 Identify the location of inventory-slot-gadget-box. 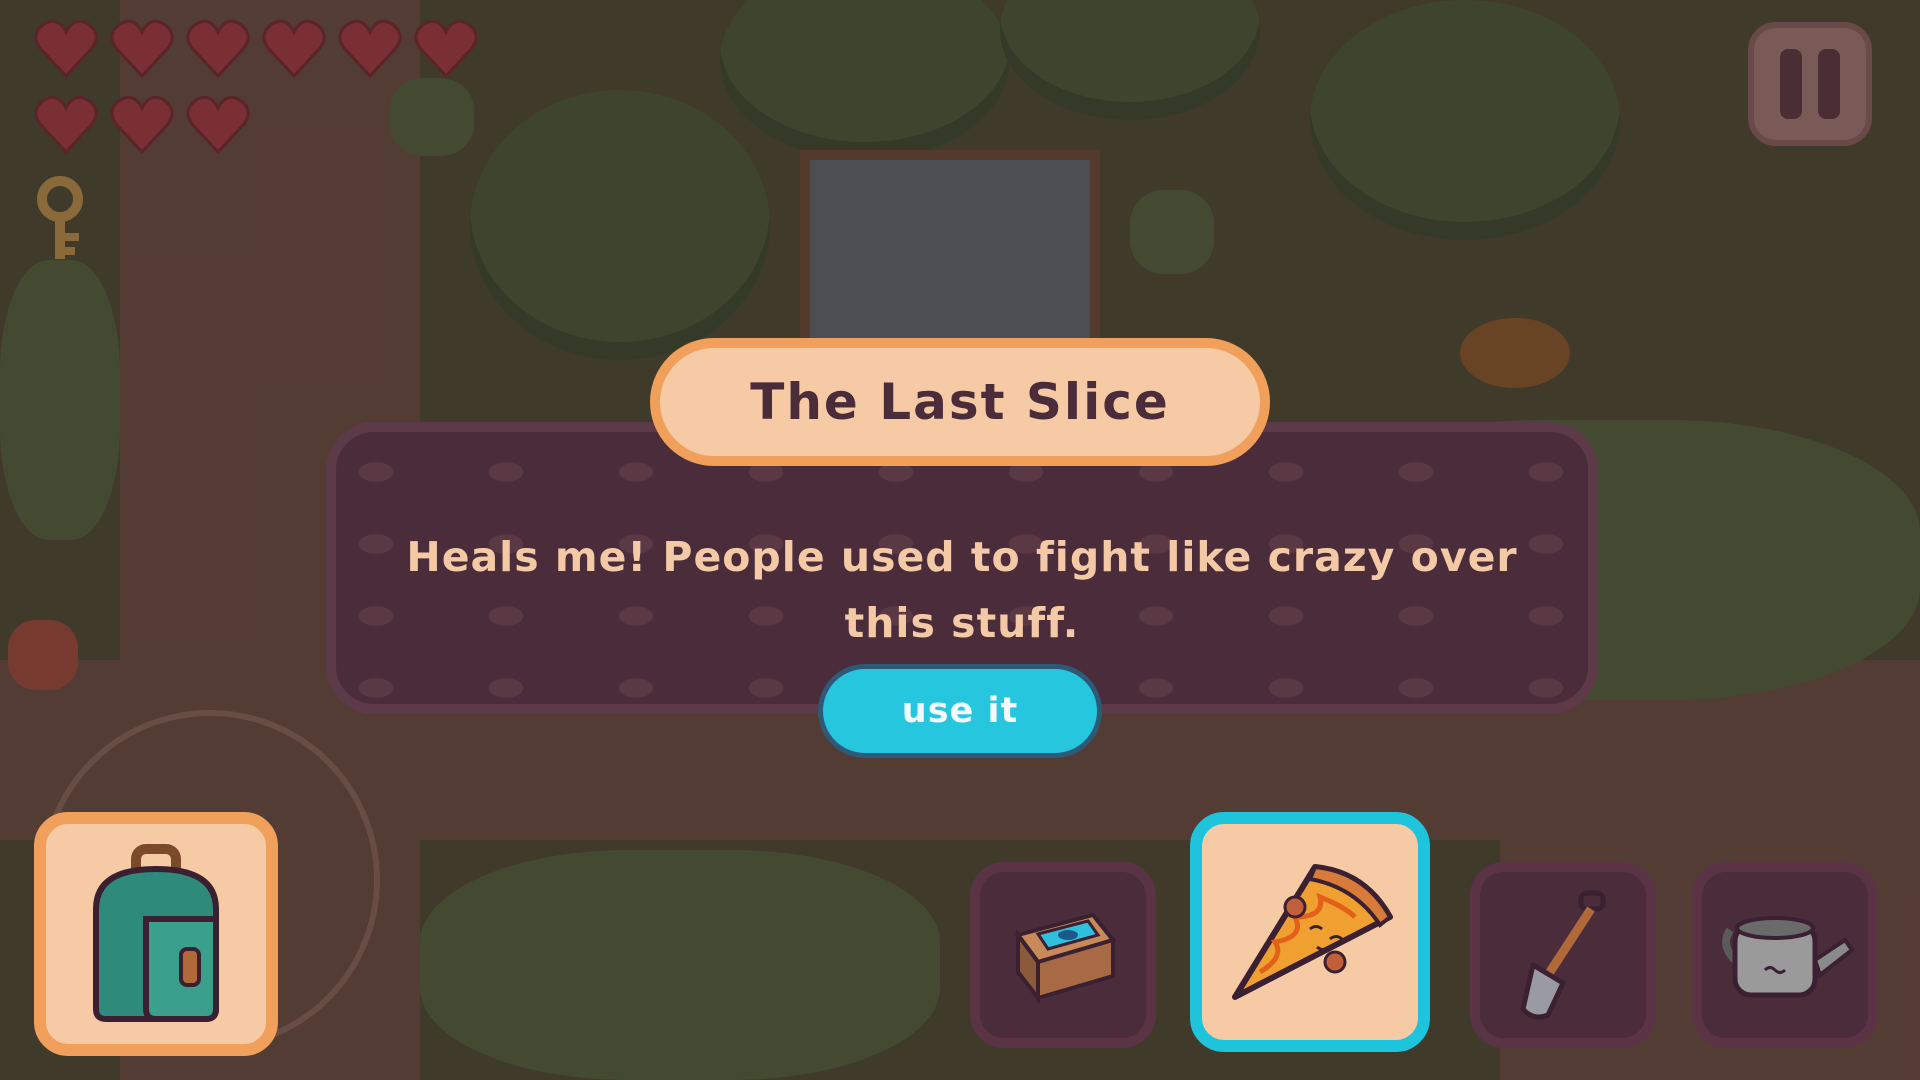
(1063, 955).